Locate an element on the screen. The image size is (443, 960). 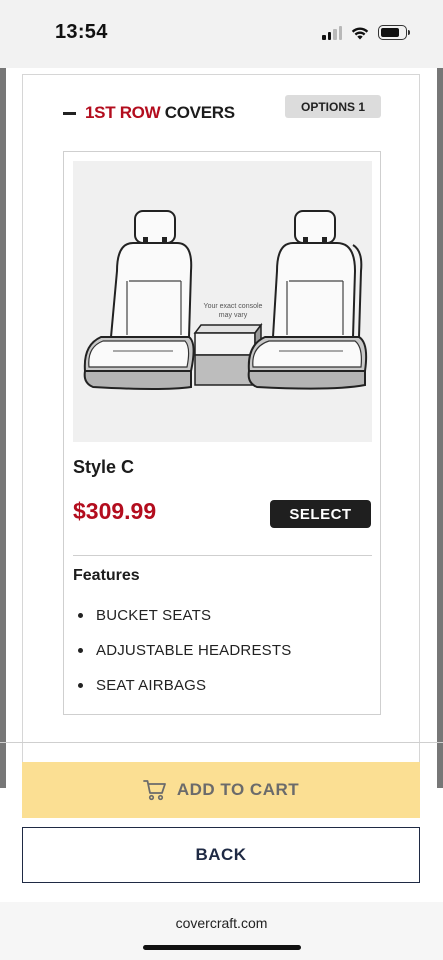
url-label: covercraft.com is located at coordinates (221, 923).